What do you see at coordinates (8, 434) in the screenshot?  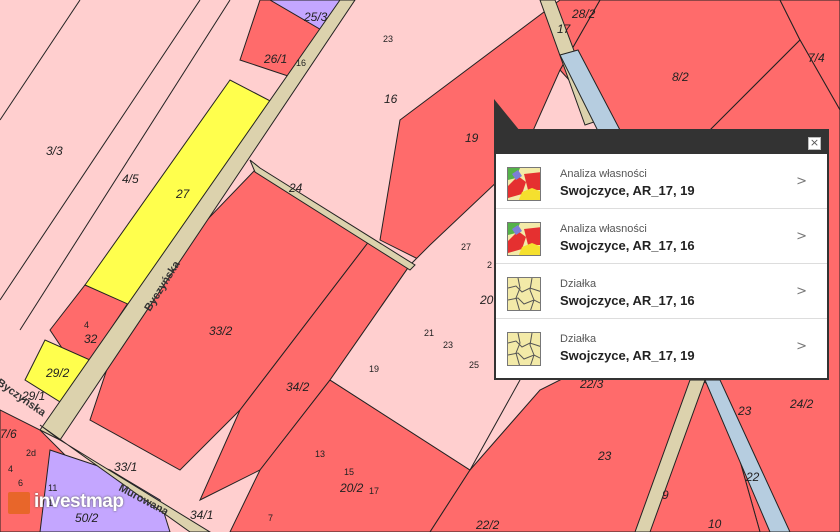 I see `parcel-label: 7/6` at bounding box center [8, 434].